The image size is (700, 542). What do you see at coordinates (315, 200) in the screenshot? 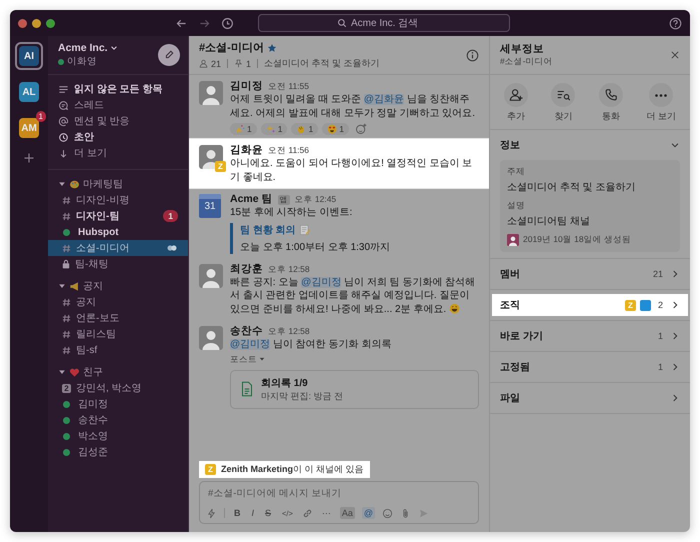
I see `message-time: 오후 12:45` at bounding box center [315, 200].